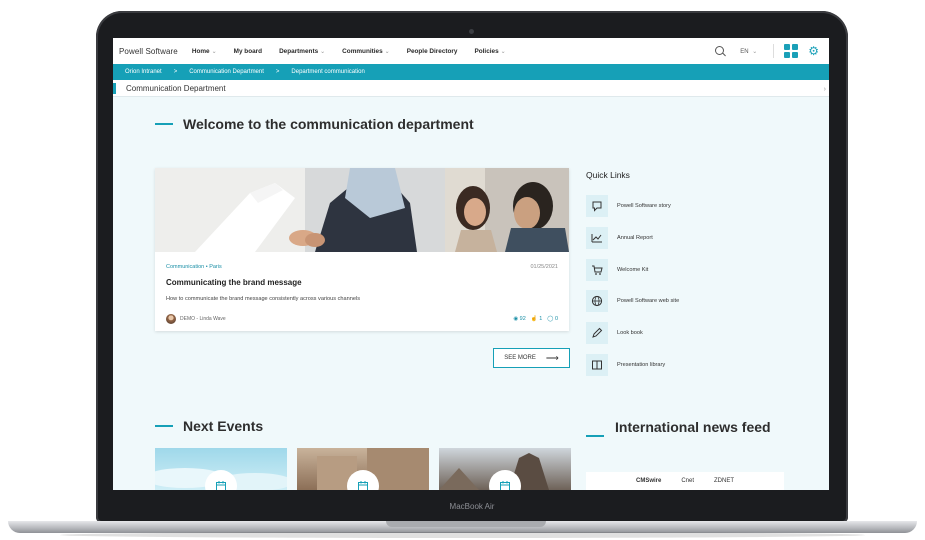 The width and height of the screenshot is (925, 540). Describe the element at coordinates (721, 51) in the screenshot. I see `search-icon` at that location.